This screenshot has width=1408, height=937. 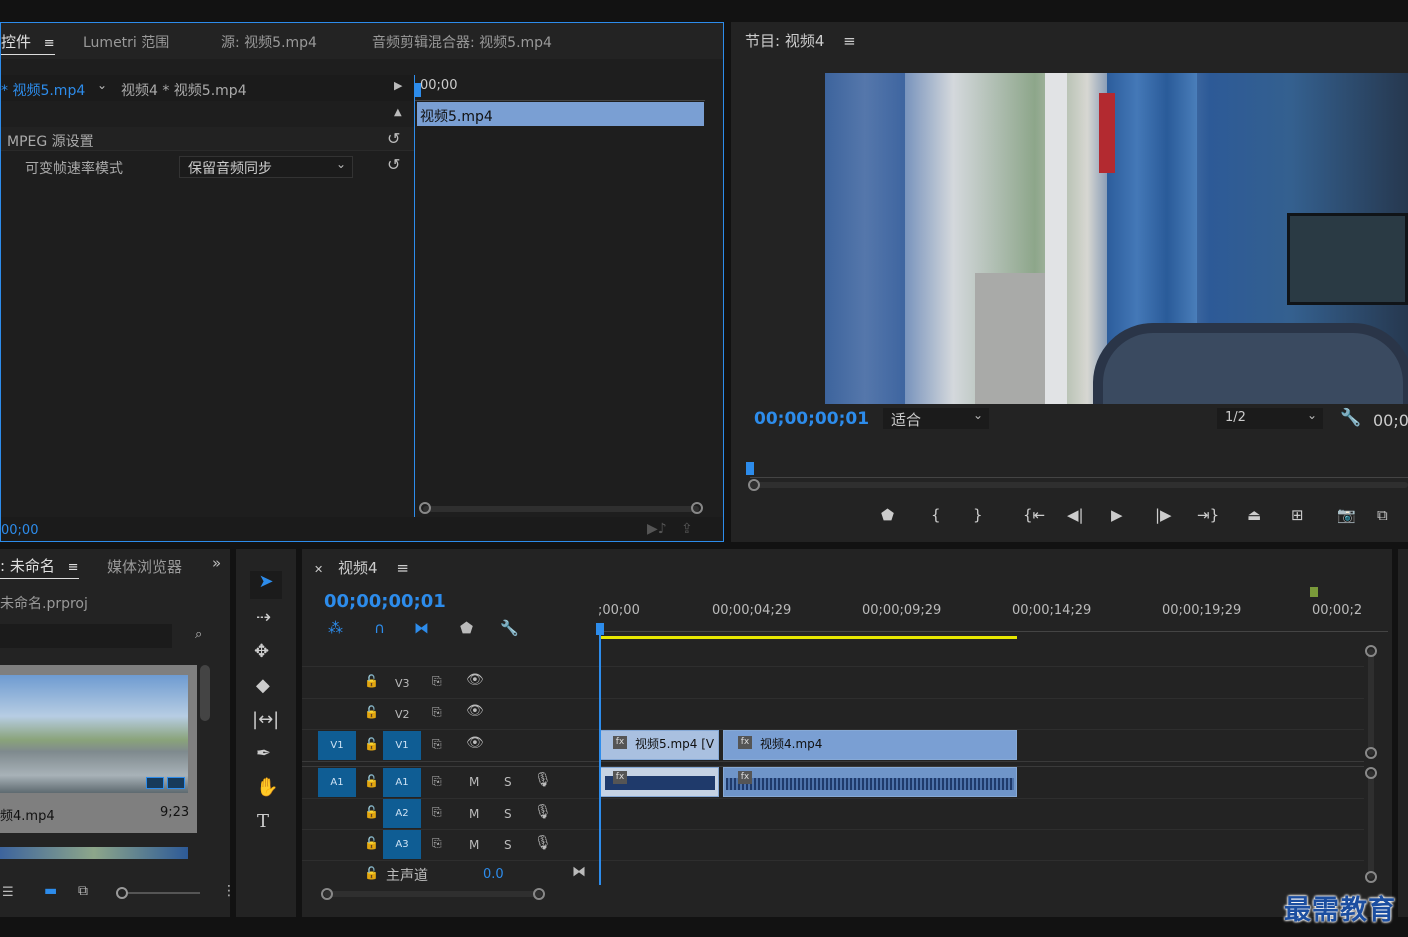 What do you see at coordinates (83, 891) in the screenshot?
I see `freeform-view-icon: ⧉` at bounding box center [83, 891].